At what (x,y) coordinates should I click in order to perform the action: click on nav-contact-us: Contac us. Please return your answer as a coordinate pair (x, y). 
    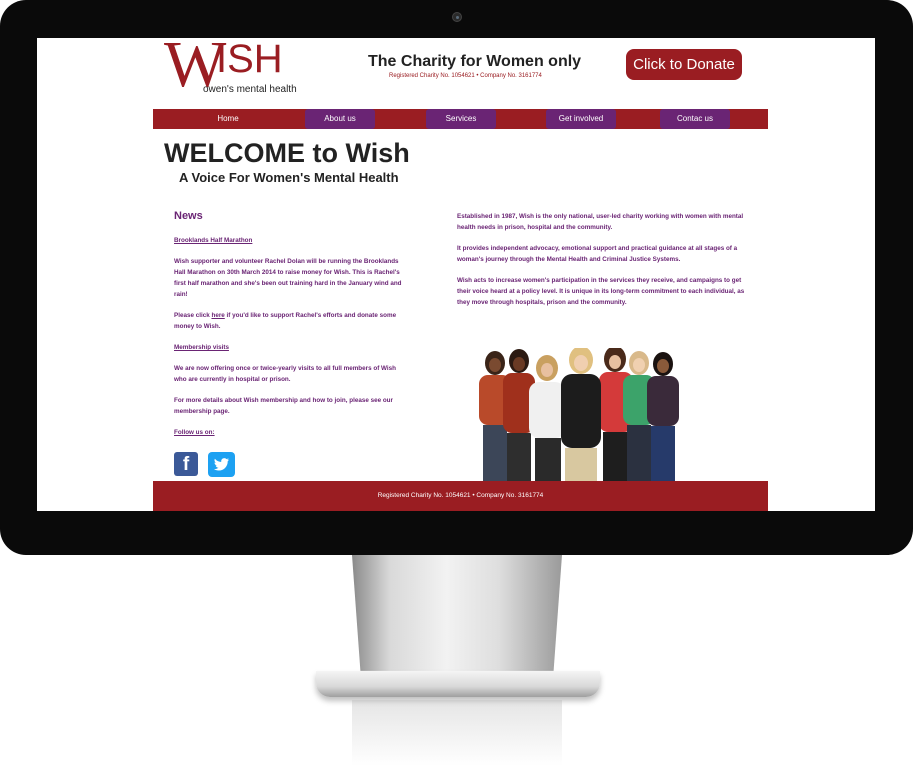
    Looking at the image, I should click on (695, 119).